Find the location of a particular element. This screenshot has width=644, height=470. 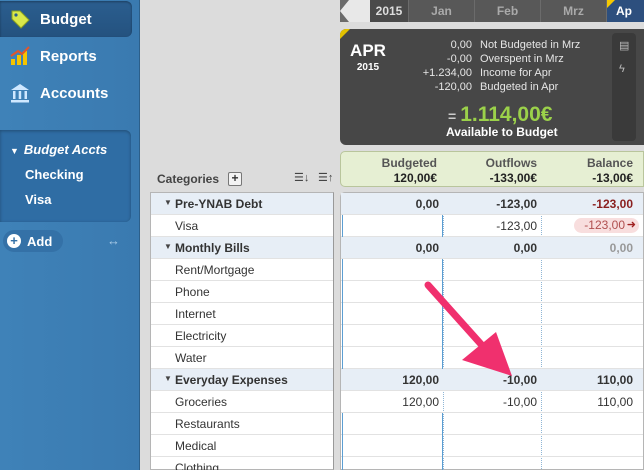

month-tab-feb: Feb is located at coordinates (507, 11).